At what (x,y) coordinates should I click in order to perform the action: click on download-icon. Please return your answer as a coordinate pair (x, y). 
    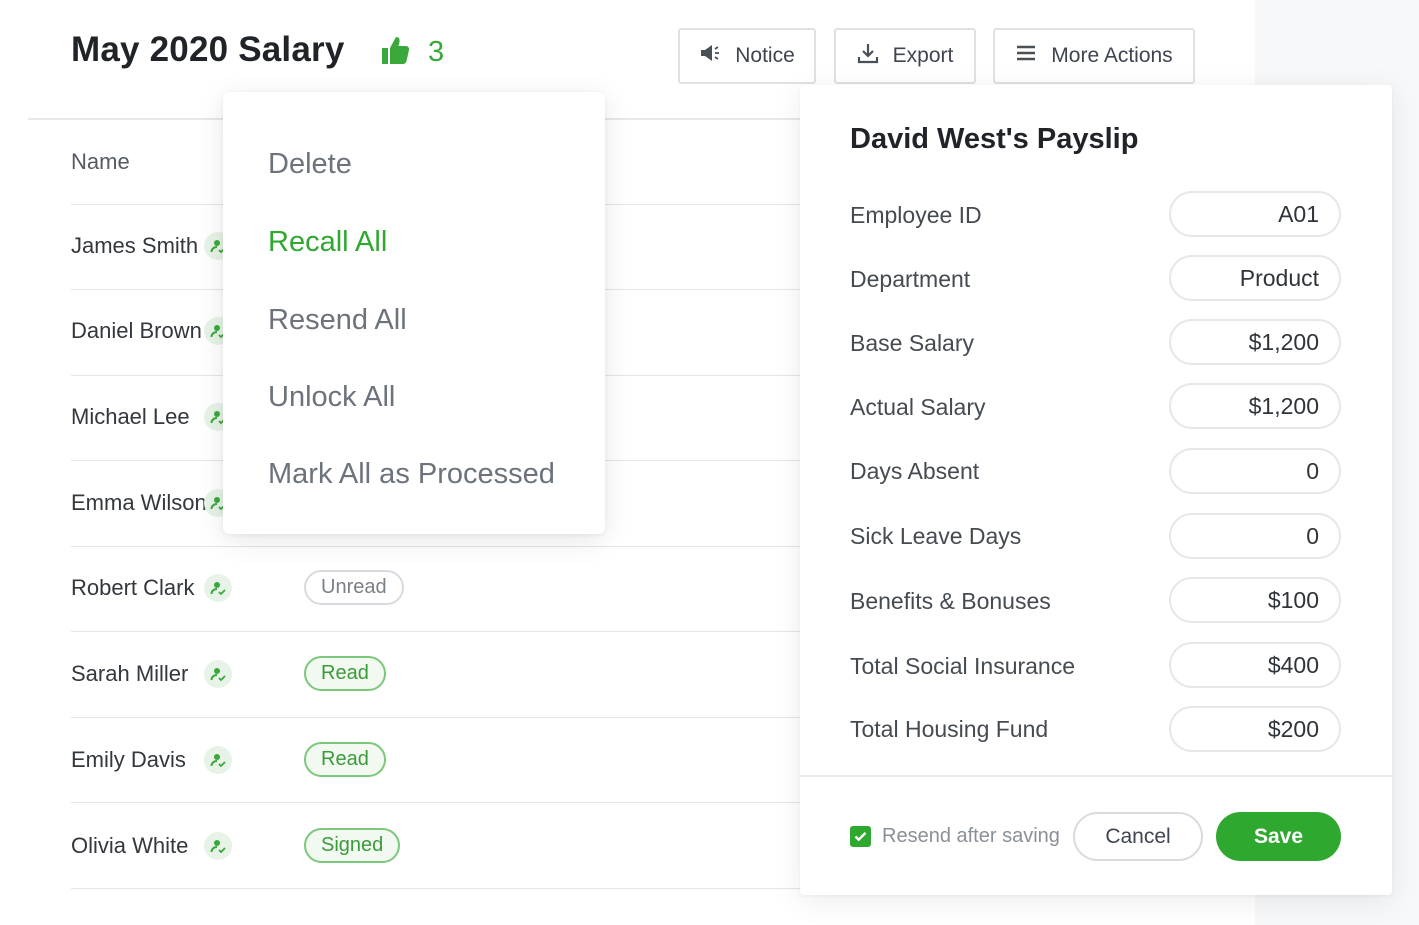
    Looking at the image, I should click on (868, 56).